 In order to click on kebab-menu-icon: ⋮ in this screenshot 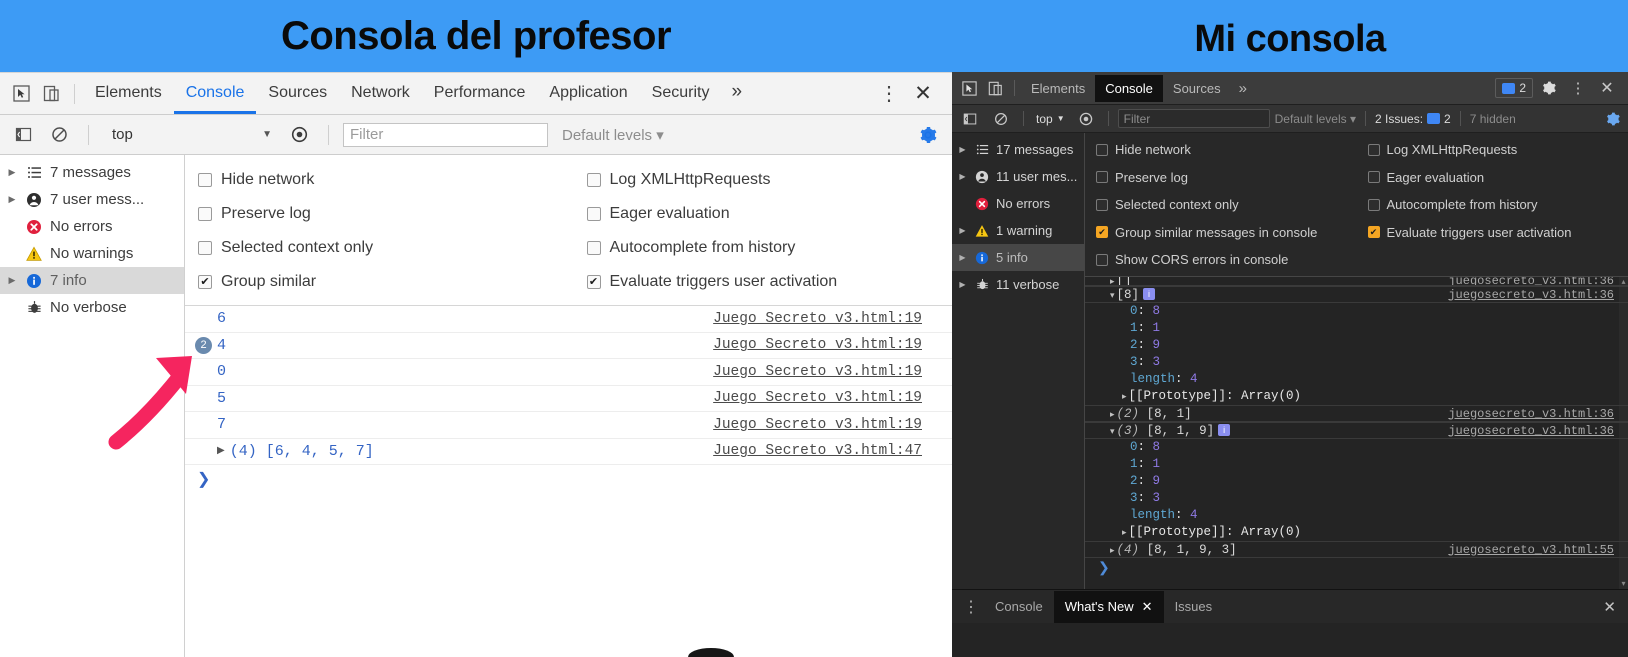, I will do `click(1578, 88)`.